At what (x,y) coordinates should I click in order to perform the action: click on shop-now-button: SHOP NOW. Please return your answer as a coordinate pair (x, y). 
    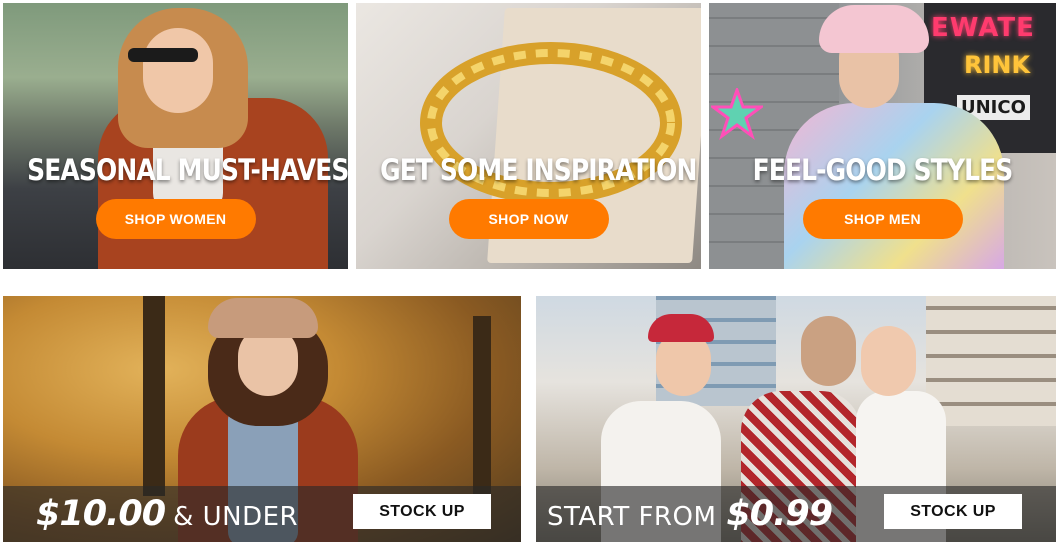
    Looking at the image, I should click on (528, 219).